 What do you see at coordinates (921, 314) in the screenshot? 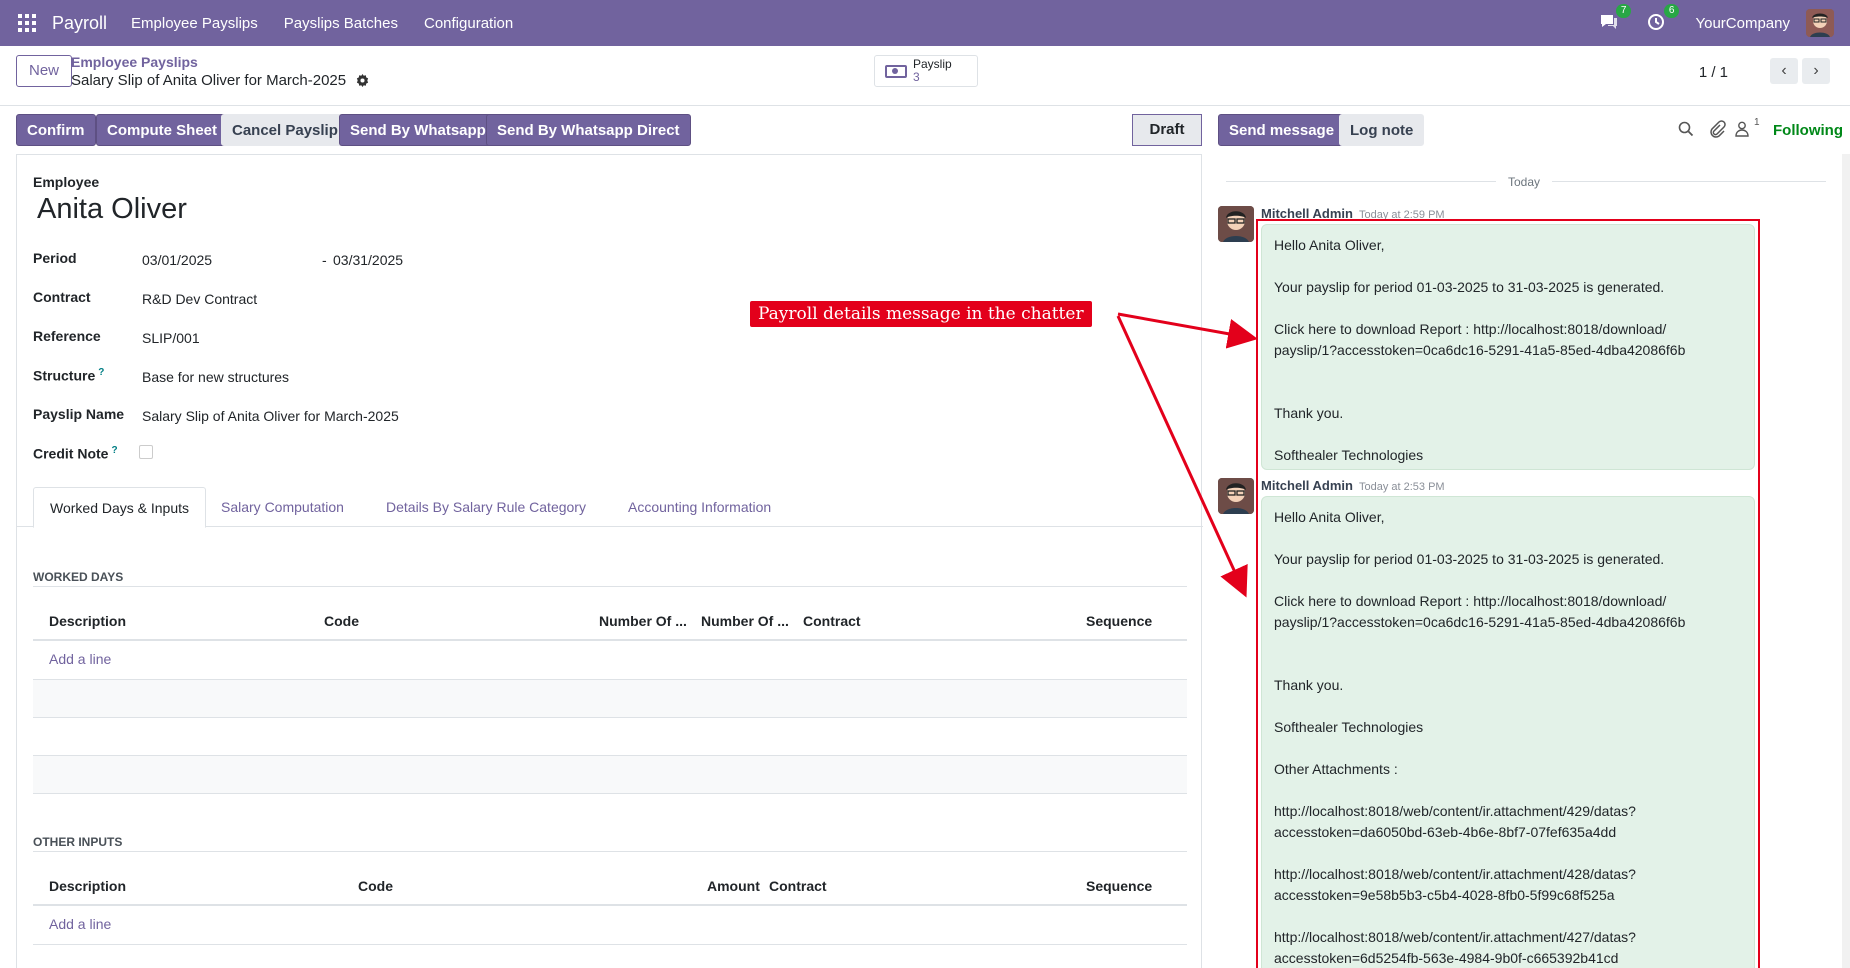
I see `annotation-callout: Payroll details message in the chatter` at bounding box center [921, 314].